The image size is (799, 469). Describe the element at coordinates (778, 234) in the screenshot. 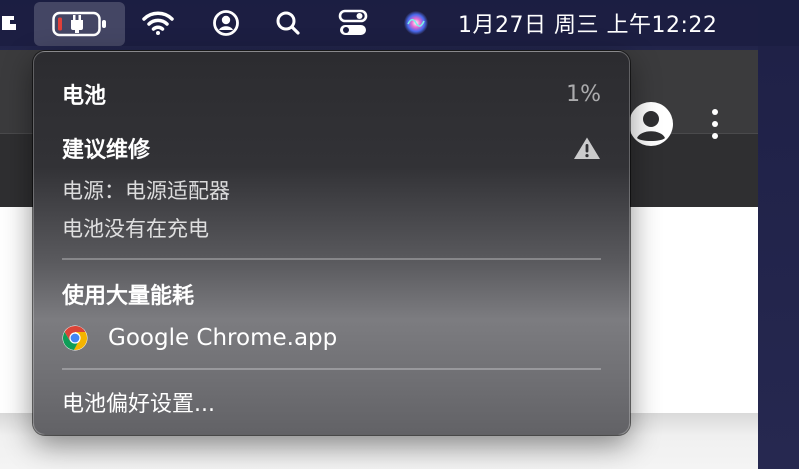

I see `desktop-edge` at that location.